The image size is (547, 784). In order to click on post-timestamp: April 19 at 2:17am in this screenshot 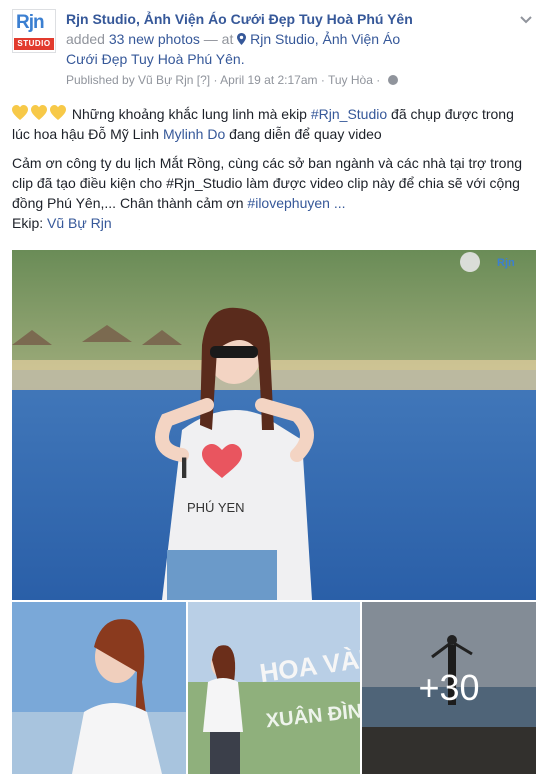, I will do `click(268, 80)`.